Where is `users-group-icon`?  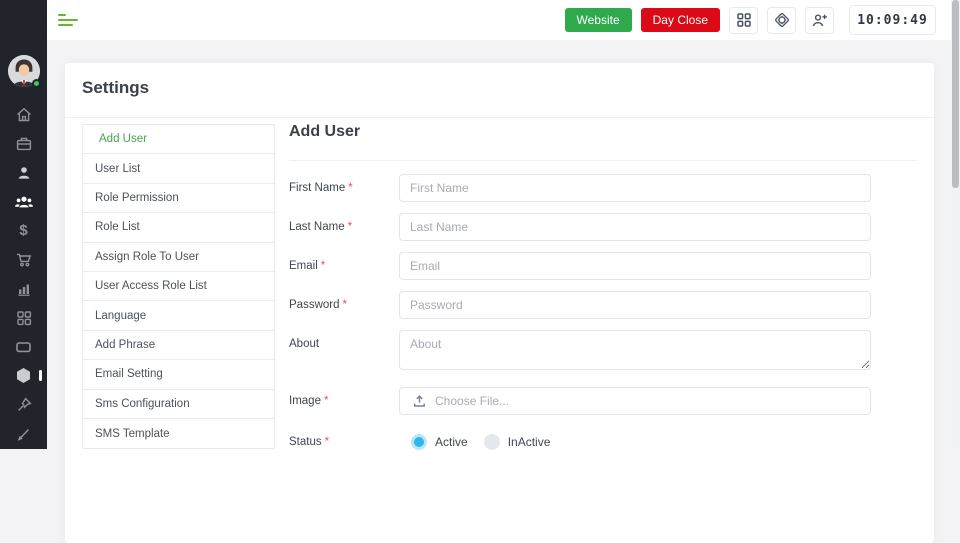
users-group-icon is located at coordinates (23, 201).